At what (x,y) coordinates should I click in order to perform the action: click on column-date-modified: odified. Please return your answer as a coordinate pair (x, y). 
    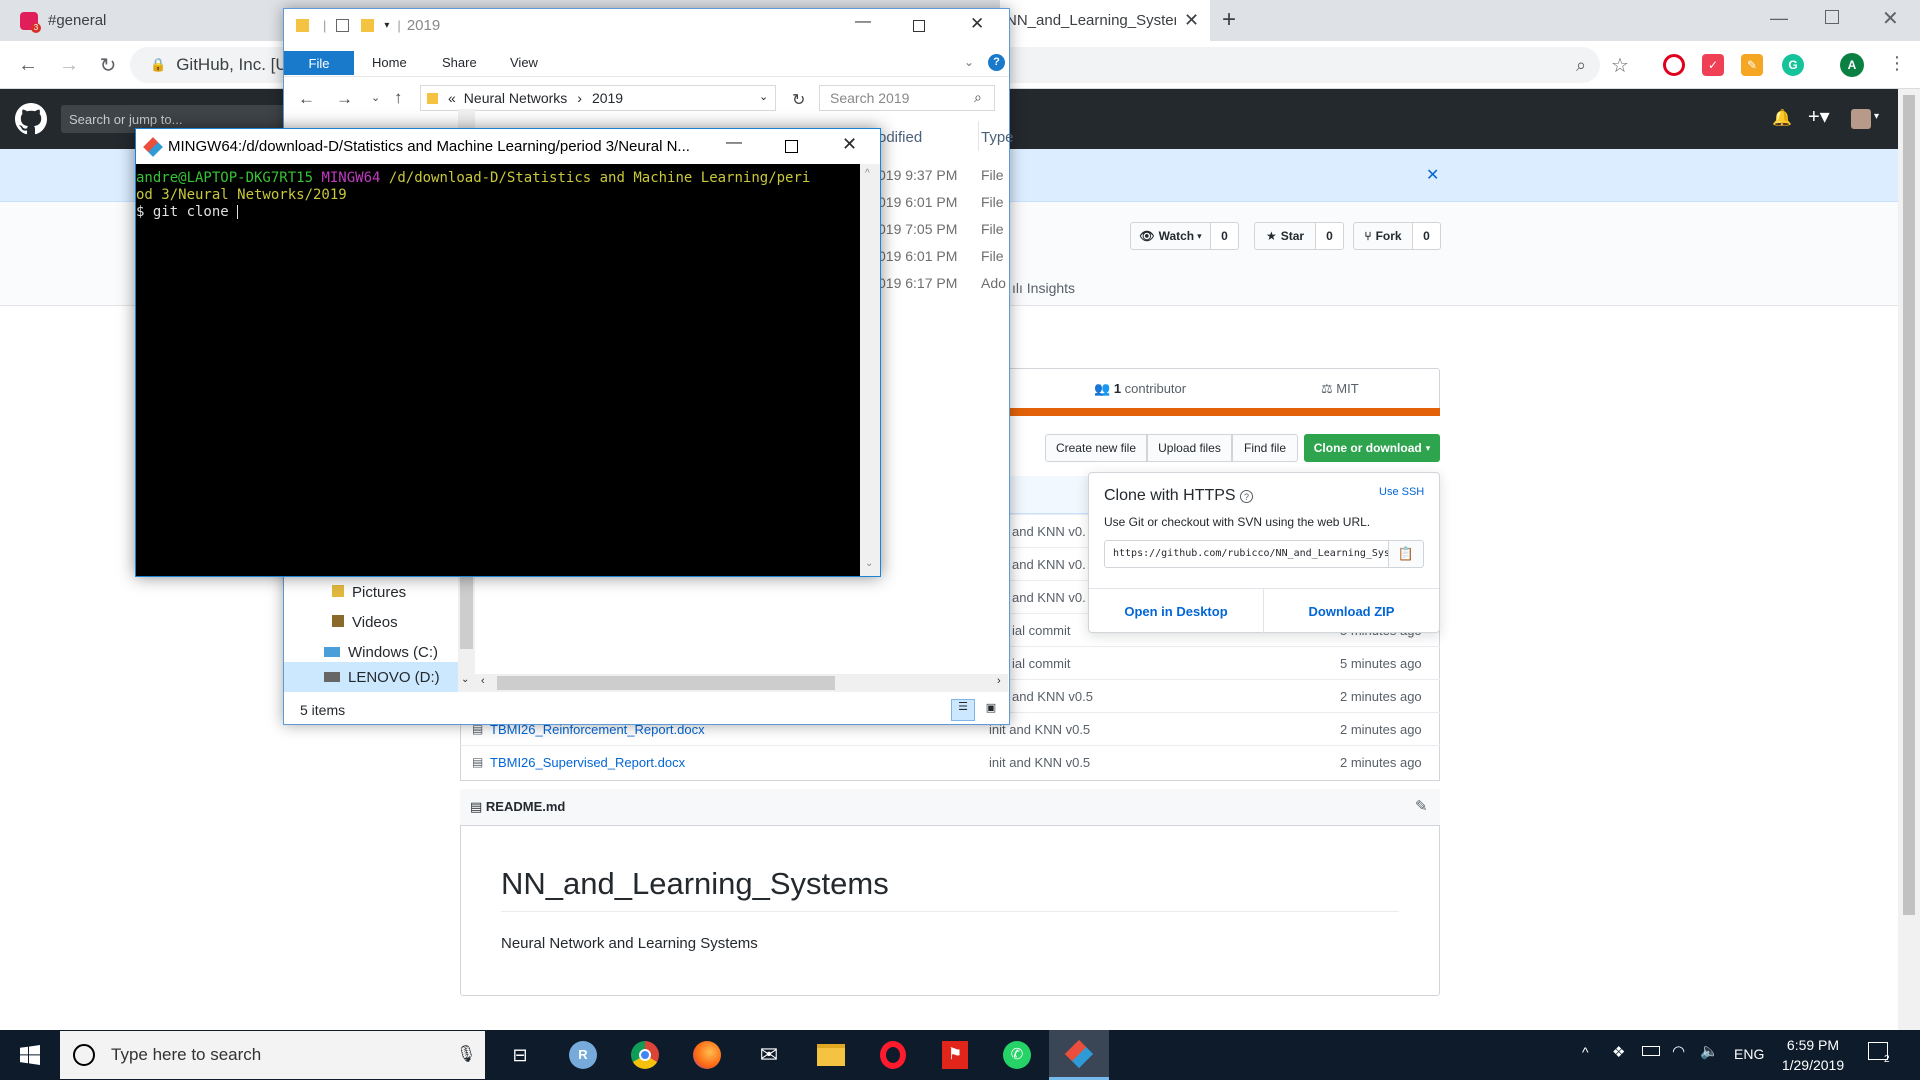
    Looking at the image, I should click on (900, 137).